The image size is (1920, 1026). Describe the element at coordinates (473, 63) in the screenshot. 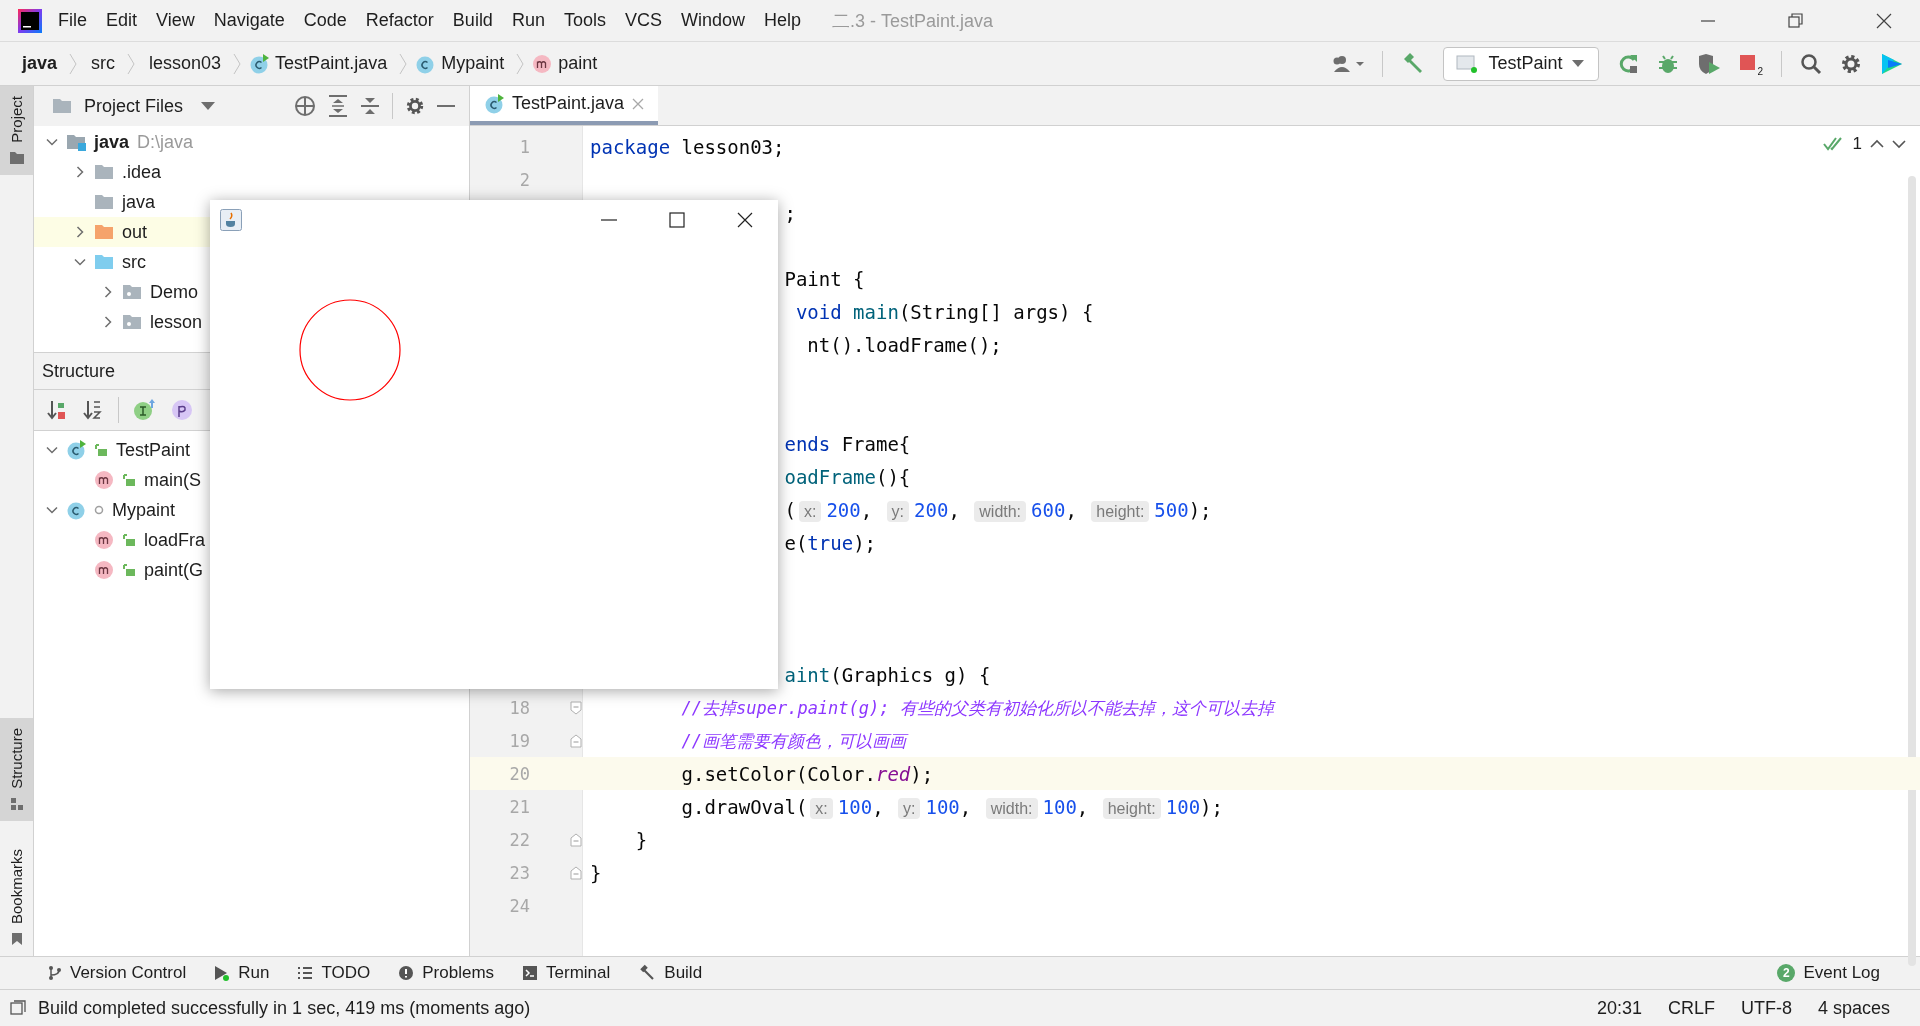

I see `breadcrumb: Mypaint` at that location.